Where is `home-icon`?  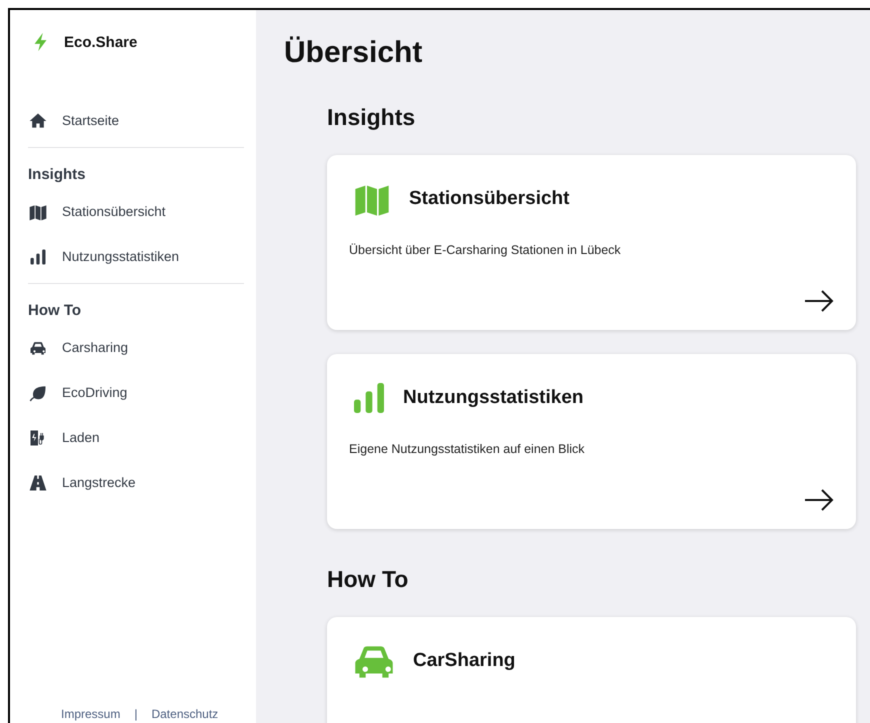 home-icon is located at coordinates (38, 120).